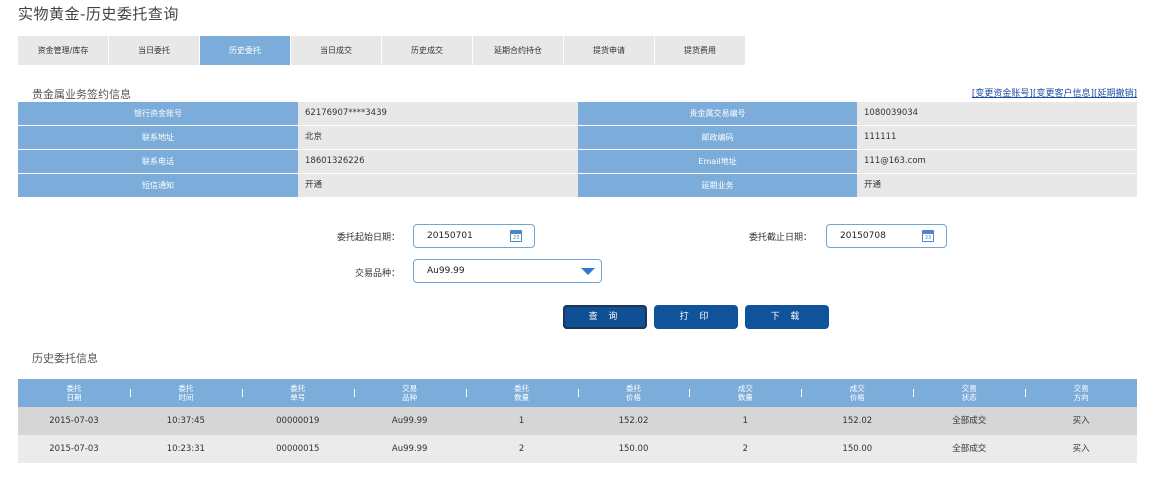  Describe the element at coordinates (863, 236) in the screenshot. I see `end-date-value: 20150708` at that location.